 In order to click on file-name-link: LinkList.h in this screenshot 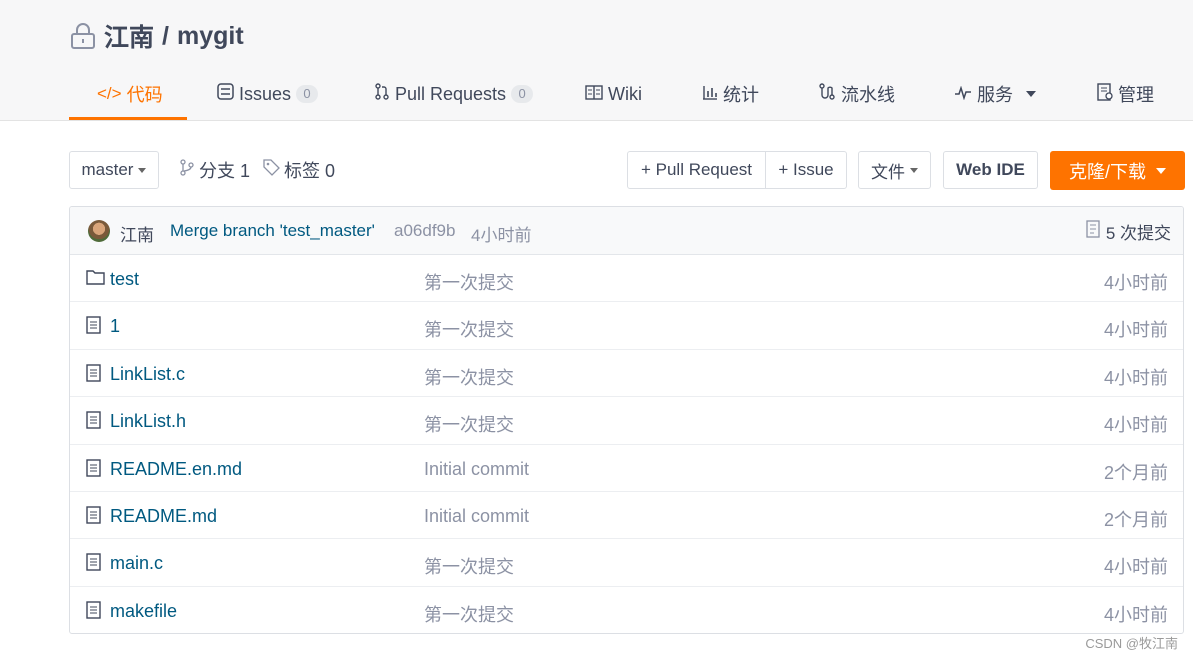, I will do `click(148, 421)`.